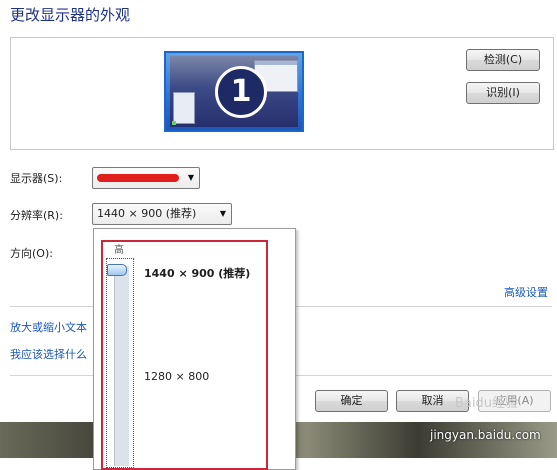  I want to click on monitor-screen: 1, so click(234, 91).